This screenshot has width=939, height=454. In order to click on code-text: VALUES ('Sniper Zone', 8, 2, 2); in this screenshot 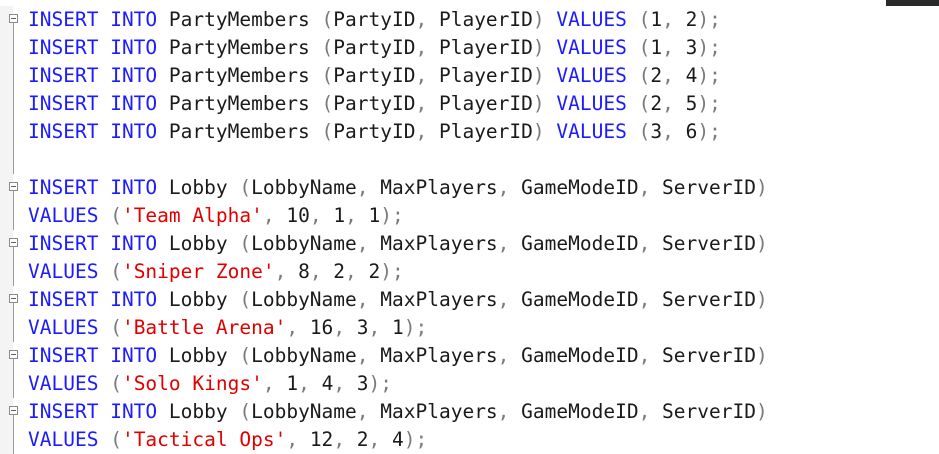, I will do `click(216, 272)`.